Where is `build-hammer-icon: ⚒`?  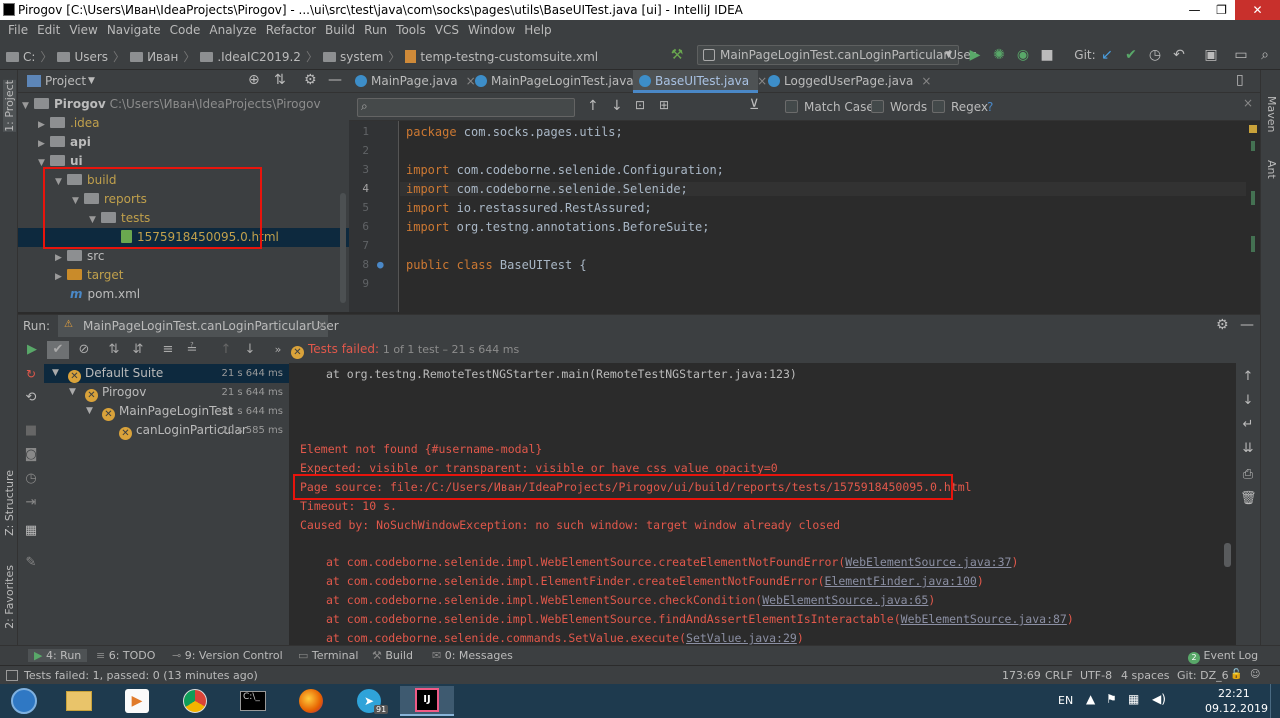 build-hammer-icon: ⚒ is located at coordinates (677, 55).